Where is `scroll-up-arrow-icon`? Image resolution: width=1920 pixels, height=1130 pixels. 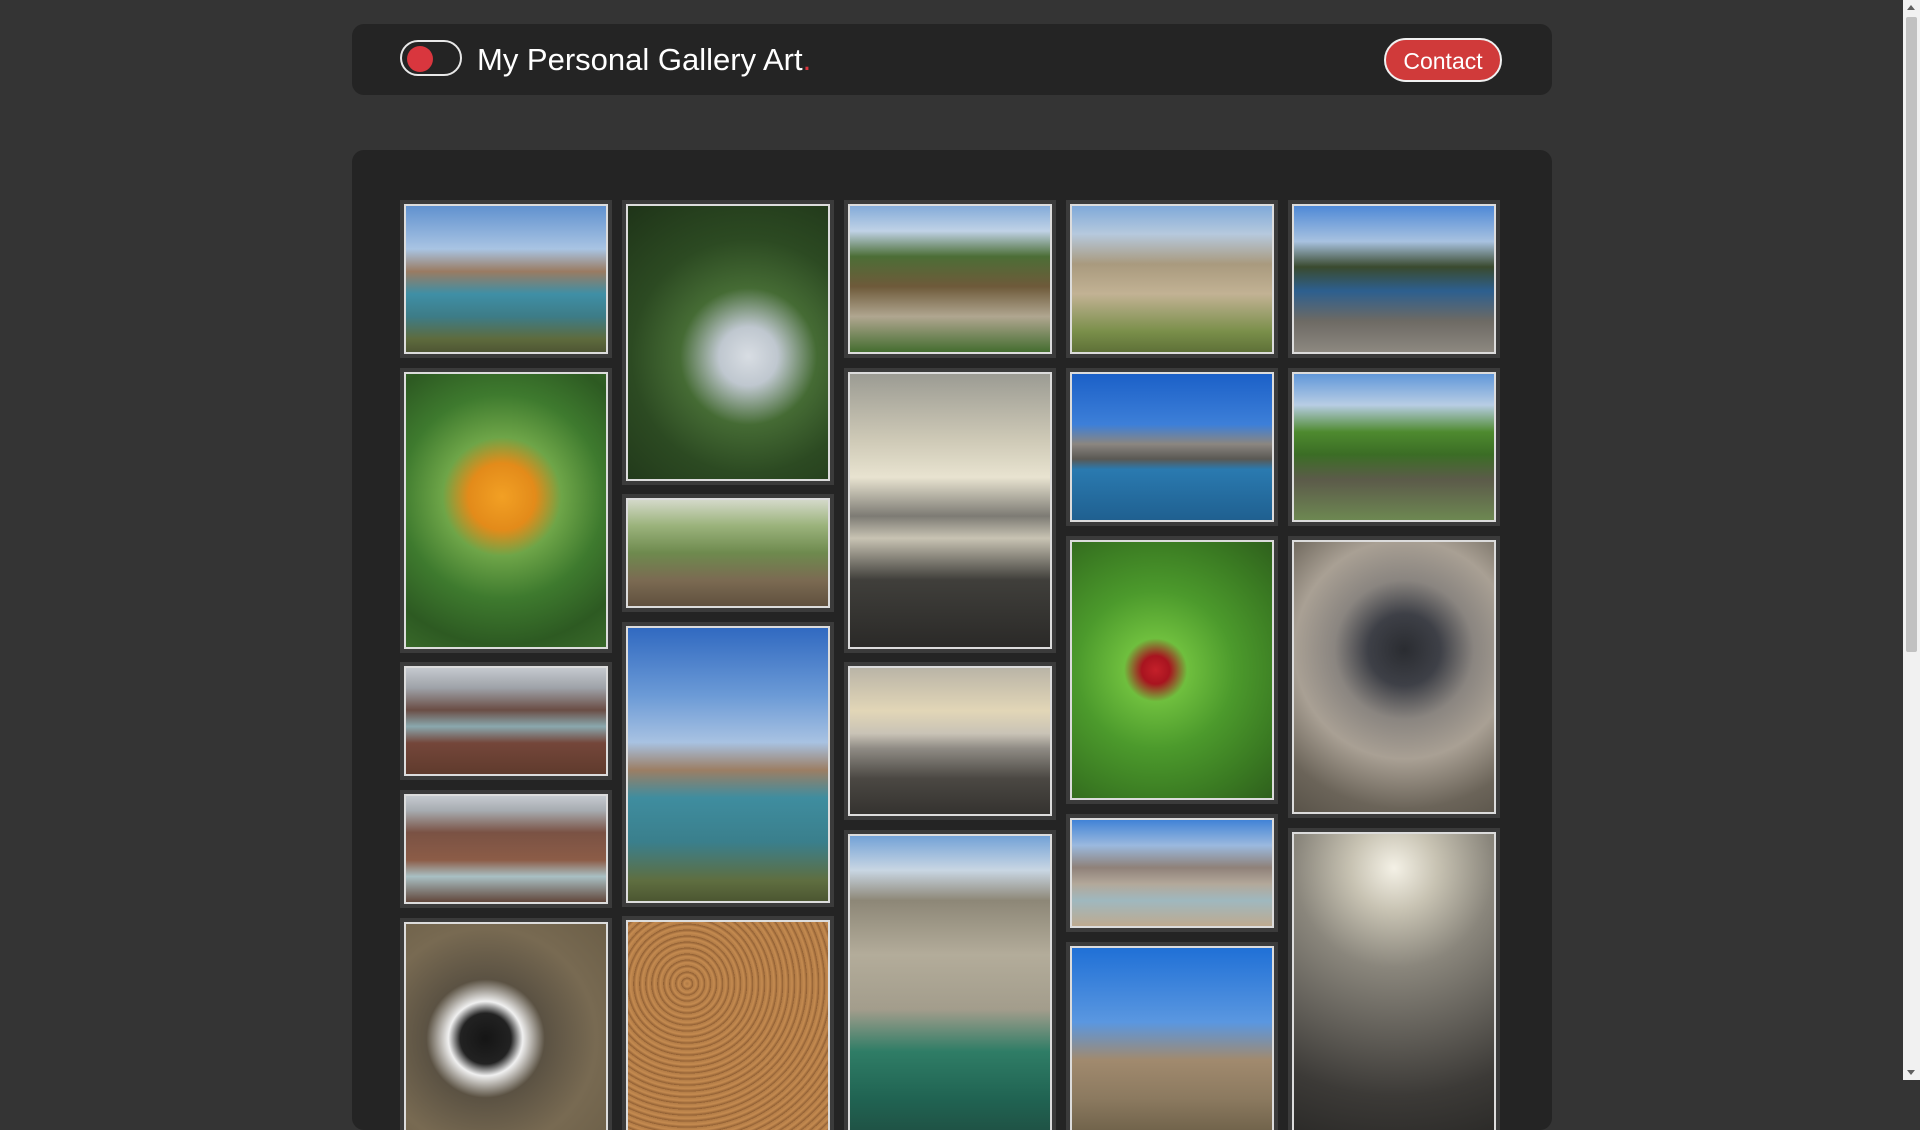 scroll-up-arrow-icon is located at coordinates (1911, 7).